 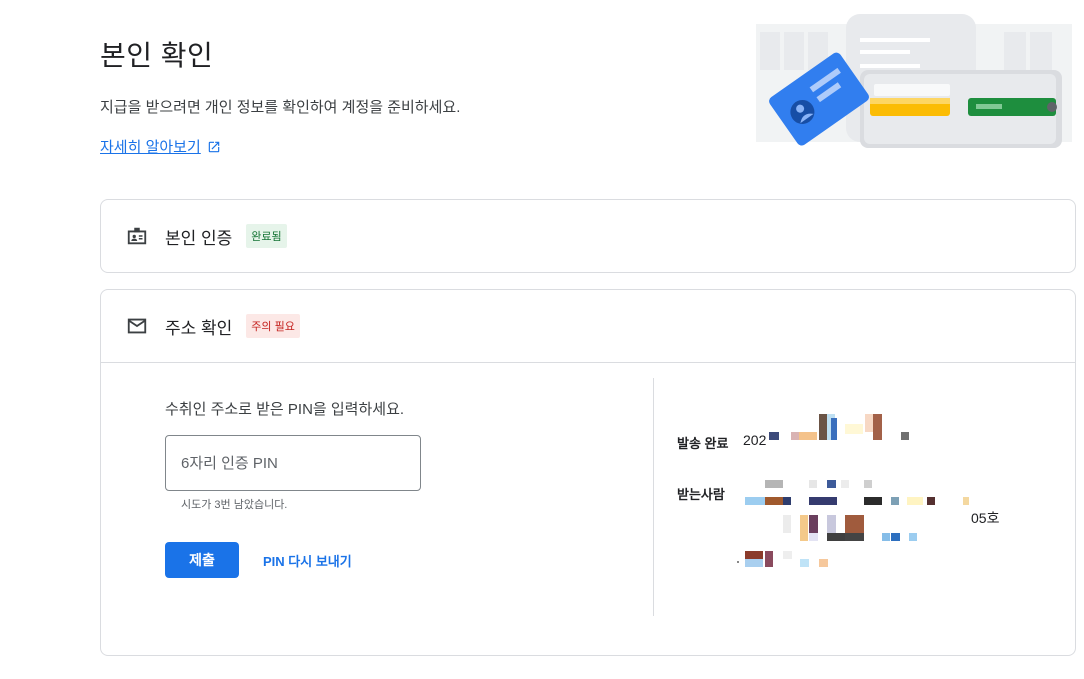 What do you see at coordinates (199, 238) in the screenshot?
I see `identity-card-title: 본인 인증` at bounding box center [199, 238].